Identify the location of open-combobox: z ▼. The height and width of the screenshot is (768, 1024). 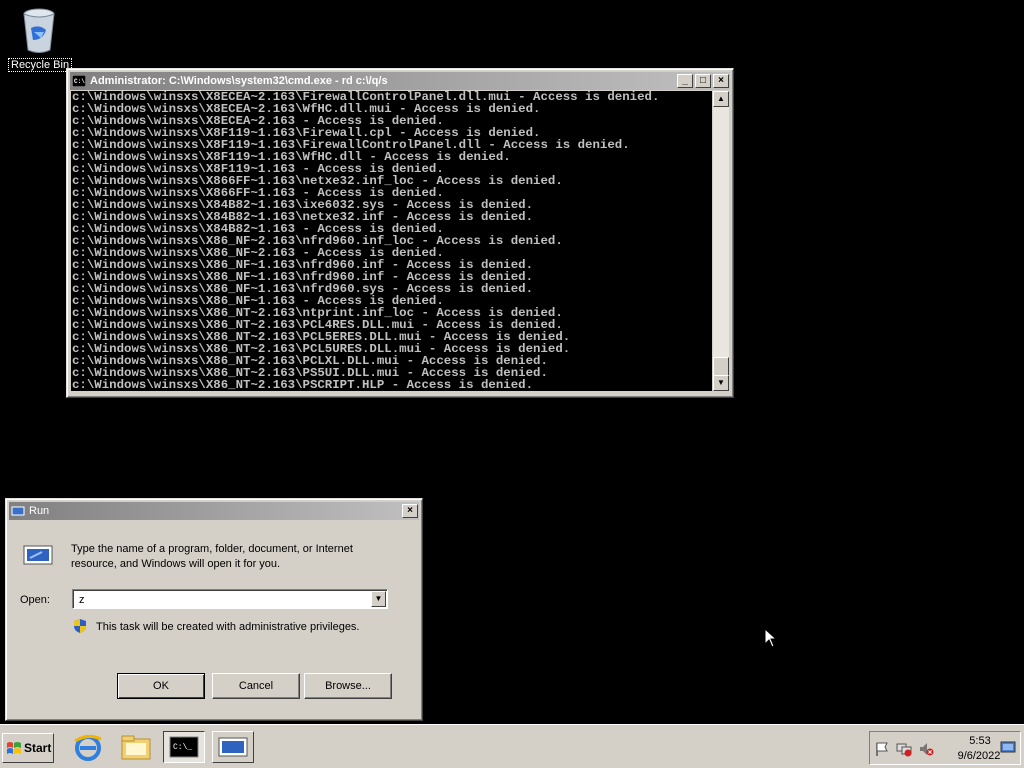
(230, 599).